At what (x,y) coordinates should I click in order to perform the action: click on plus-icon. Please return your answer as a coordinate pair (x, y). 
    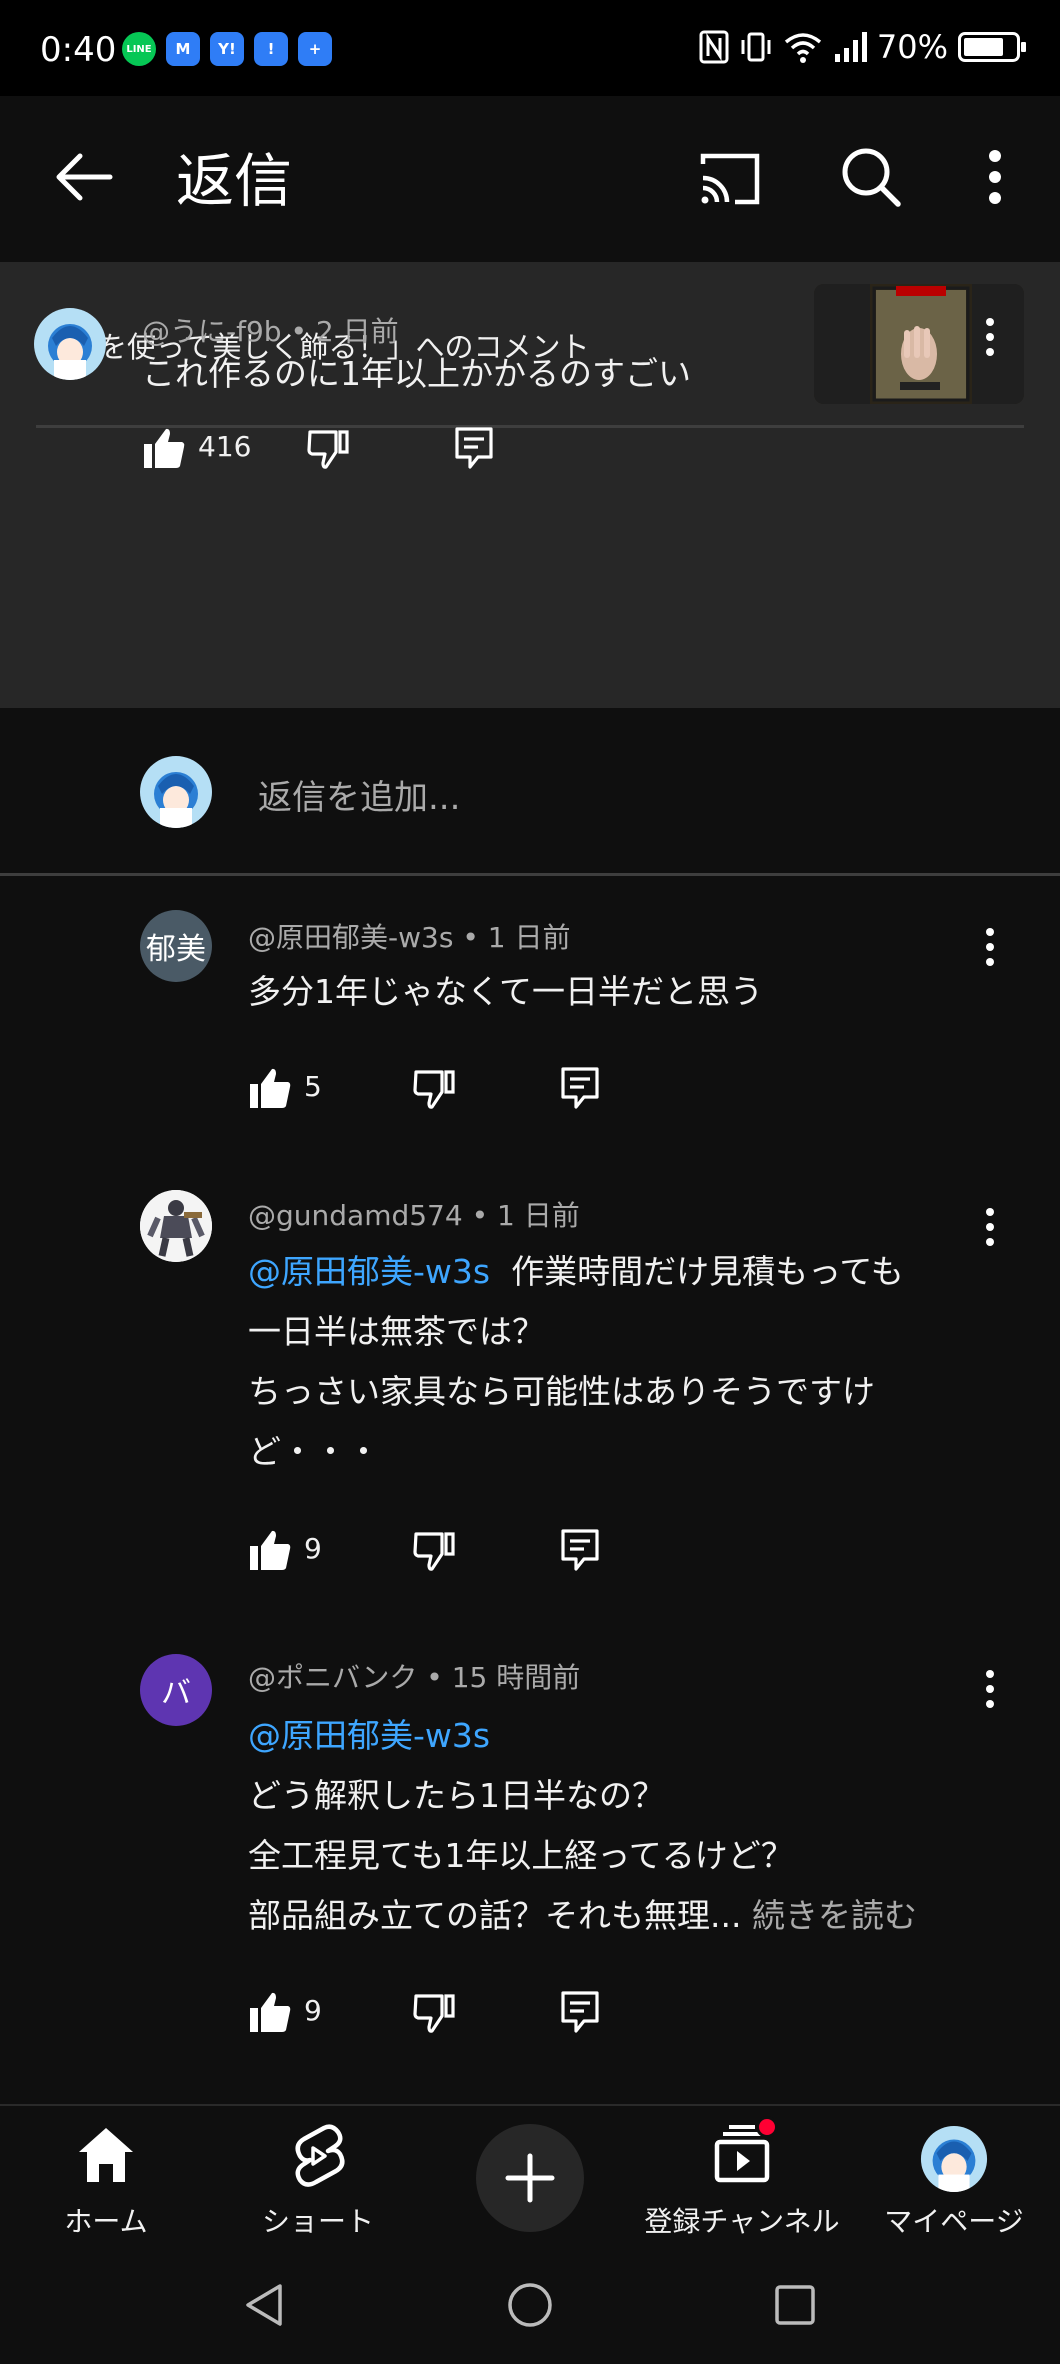
    Looking at the image, I should click on (530, 2178).